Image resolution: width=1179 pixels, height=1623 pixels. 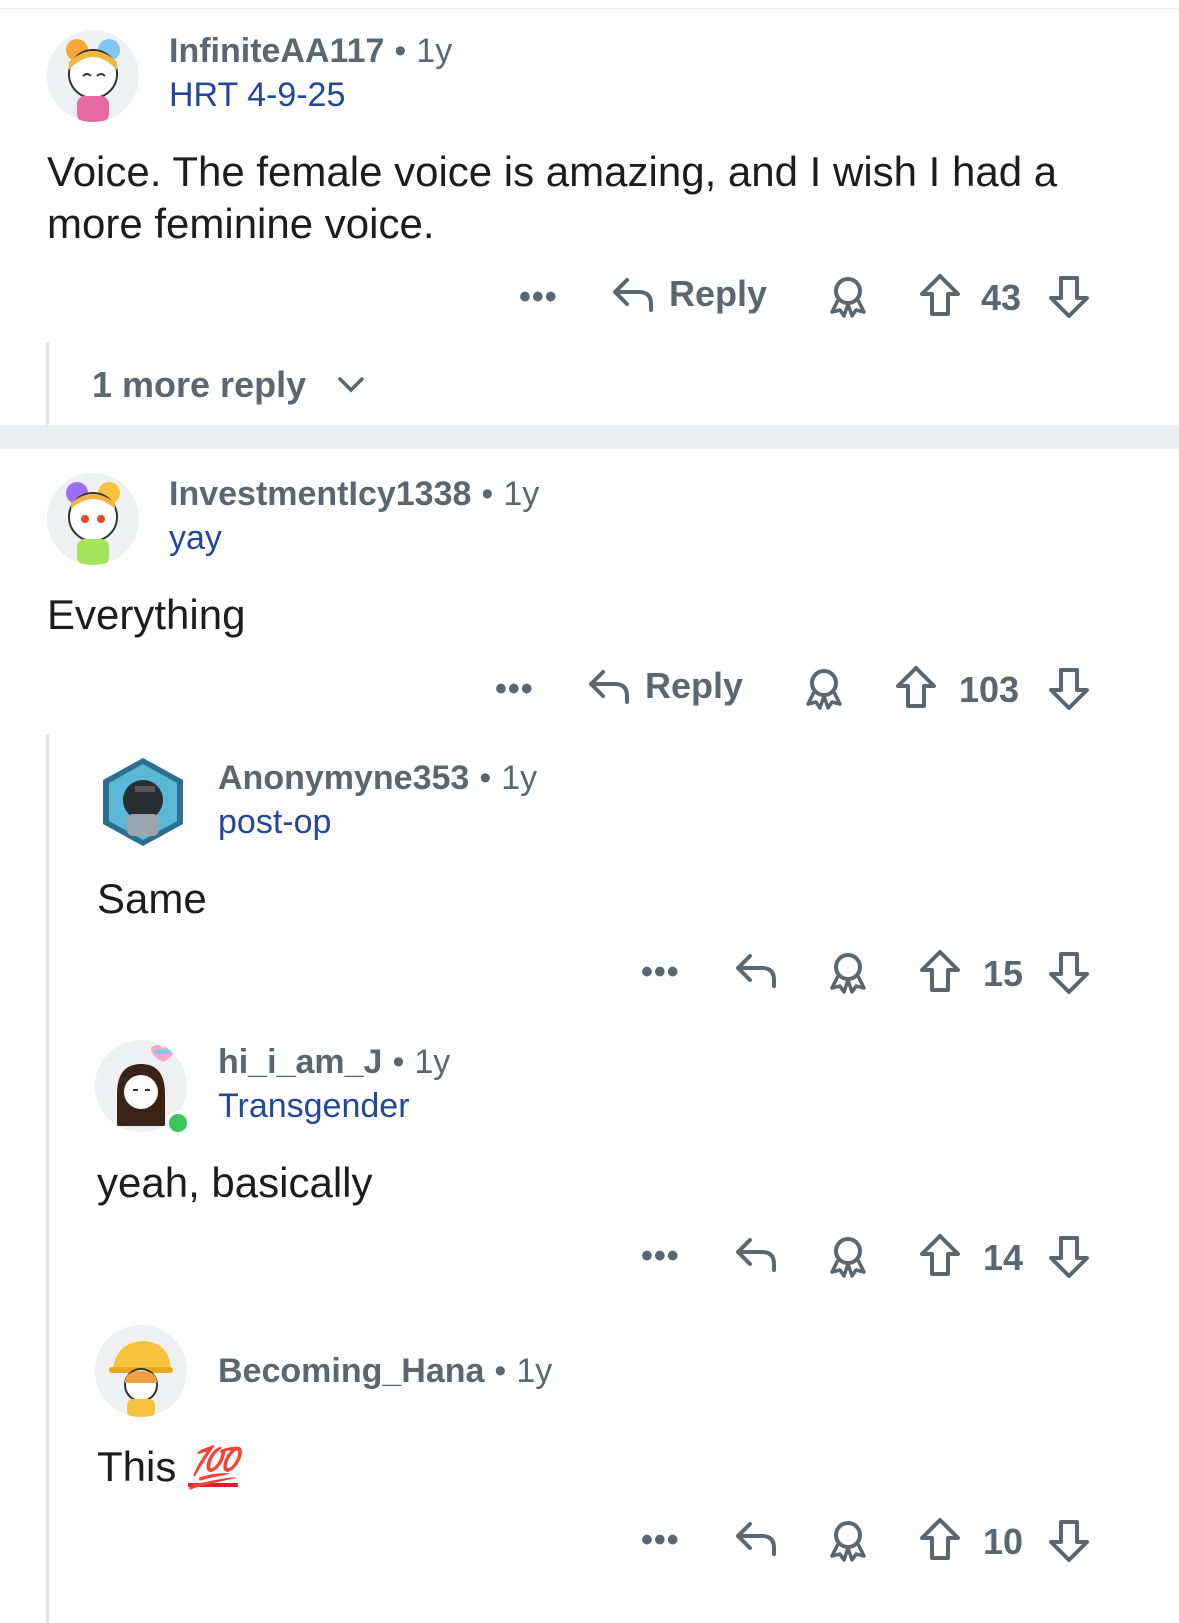 What do you see at coordinates (275, 822) in the screenshot?
I see `user-flair: post-op` at bounding box center [275, 822].